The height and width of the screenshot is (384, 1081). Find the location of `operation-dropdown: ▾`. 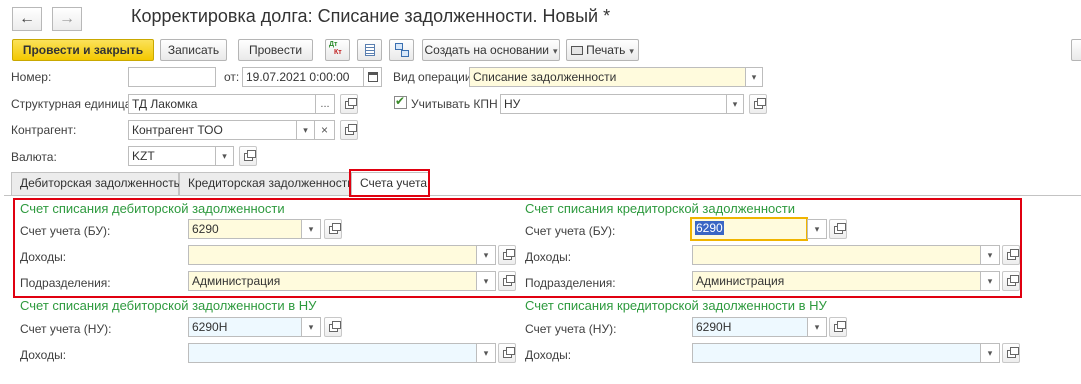

operation-dropdown: ▾ is located at coordinates (754, 77).